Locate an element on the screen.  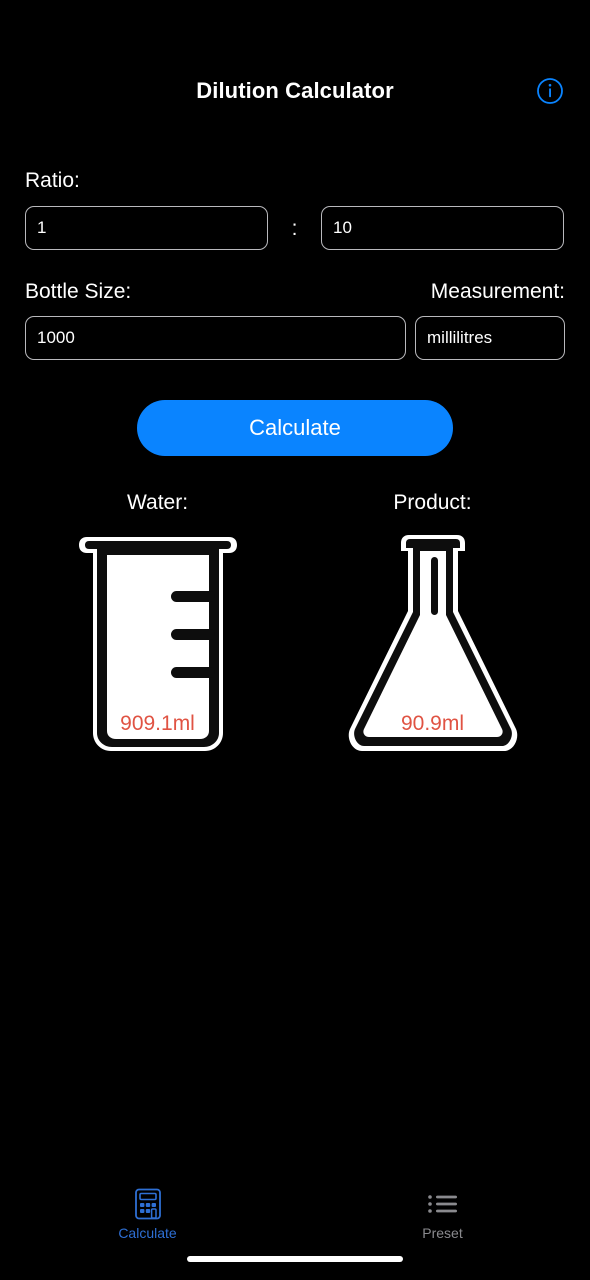
erlenmeyer-flask-icon: 90.9ml is located at coordinates (433, 645).